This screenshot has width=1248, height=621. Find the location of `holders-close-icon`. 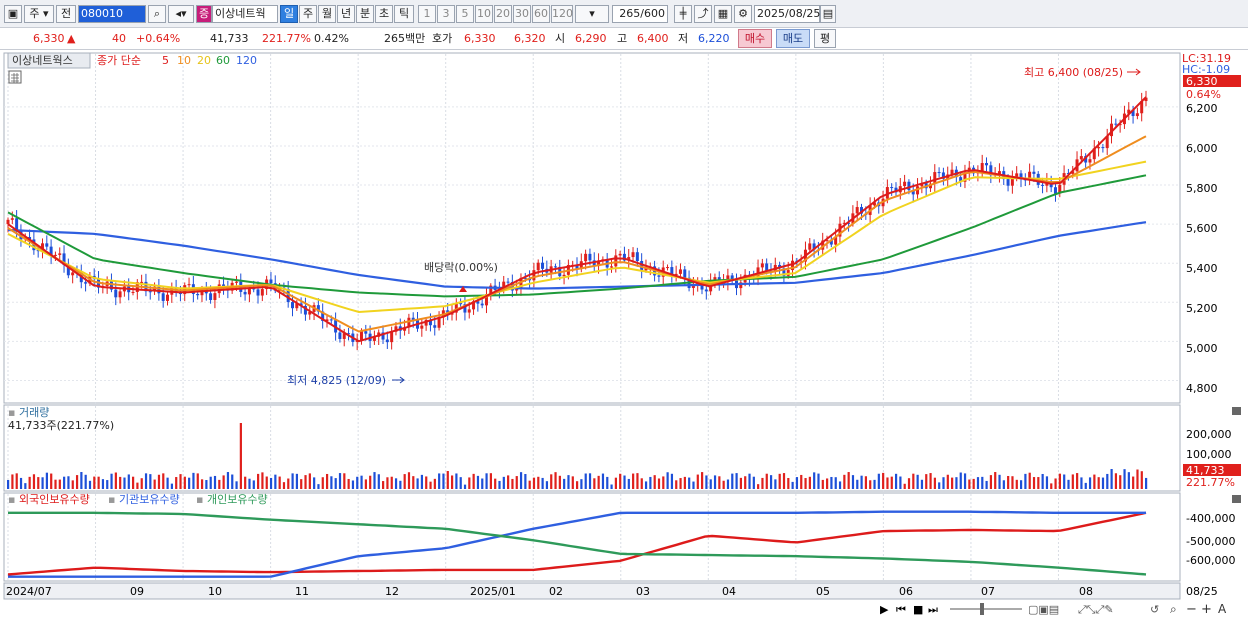

holders-close-icon is located at coordinates (1236, 499).